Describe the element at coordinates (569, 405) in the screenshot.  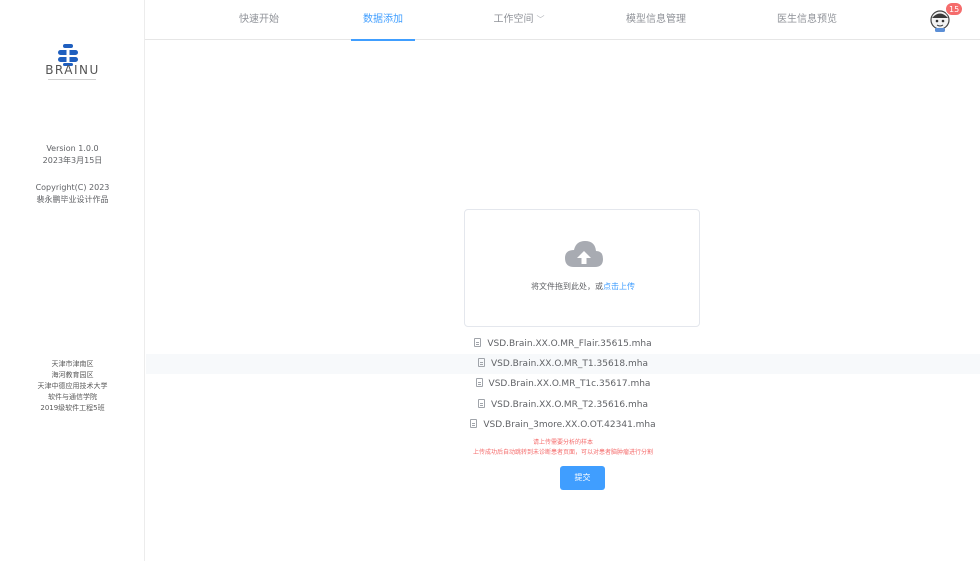
I see `file-name: VSD.Brain.XX.O.MR_T2.35616.mha` at that location.